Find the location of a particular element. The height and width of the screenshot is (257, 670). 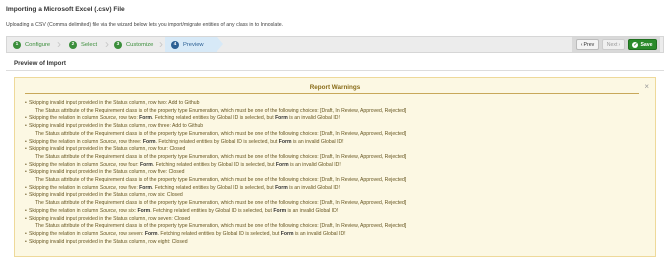

wizard-step-configure: 1 Configure is located at coordinates (31, 44).